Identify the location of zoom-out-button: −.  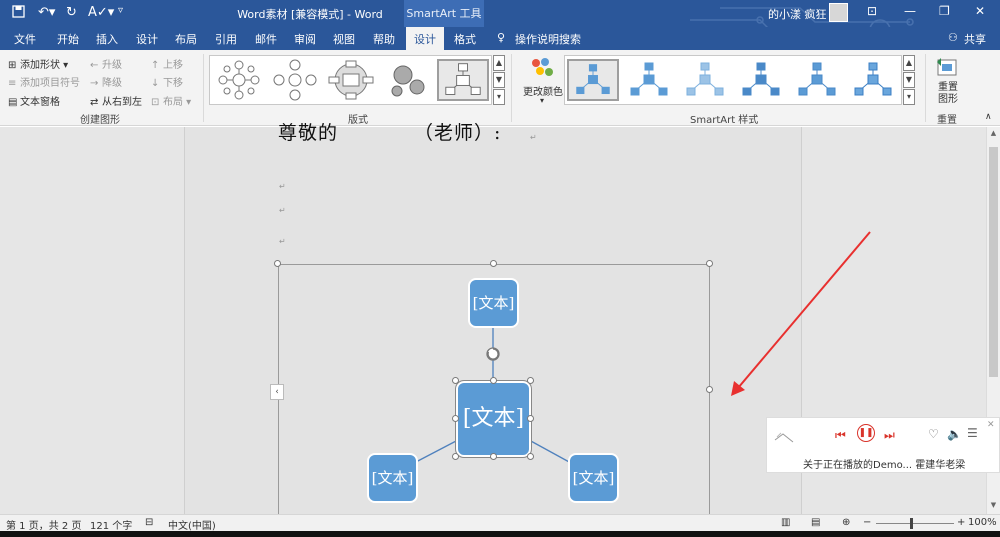
(867, 522).